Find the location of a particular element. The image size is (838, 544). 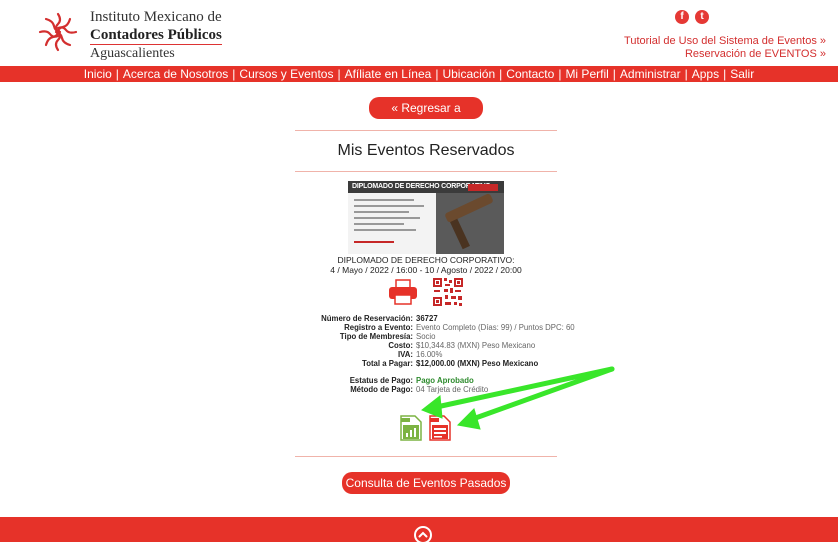

org-name-line1: Instituto Mexicano de is located at coordinates (156, 17).